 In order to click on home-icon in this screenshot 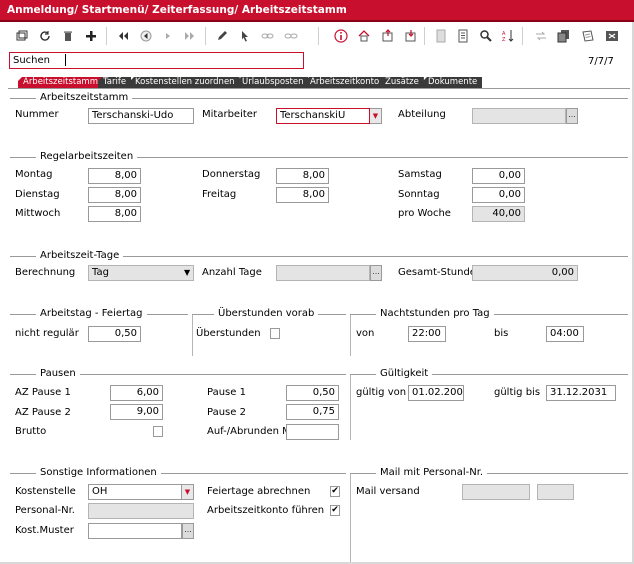, I will do `click(364, 36)`.